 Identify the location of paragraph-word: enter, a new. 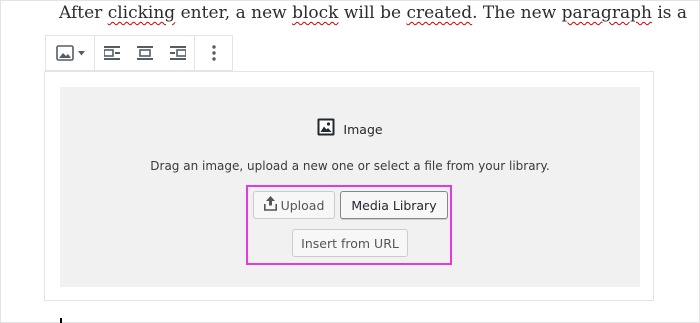
(234, 13).